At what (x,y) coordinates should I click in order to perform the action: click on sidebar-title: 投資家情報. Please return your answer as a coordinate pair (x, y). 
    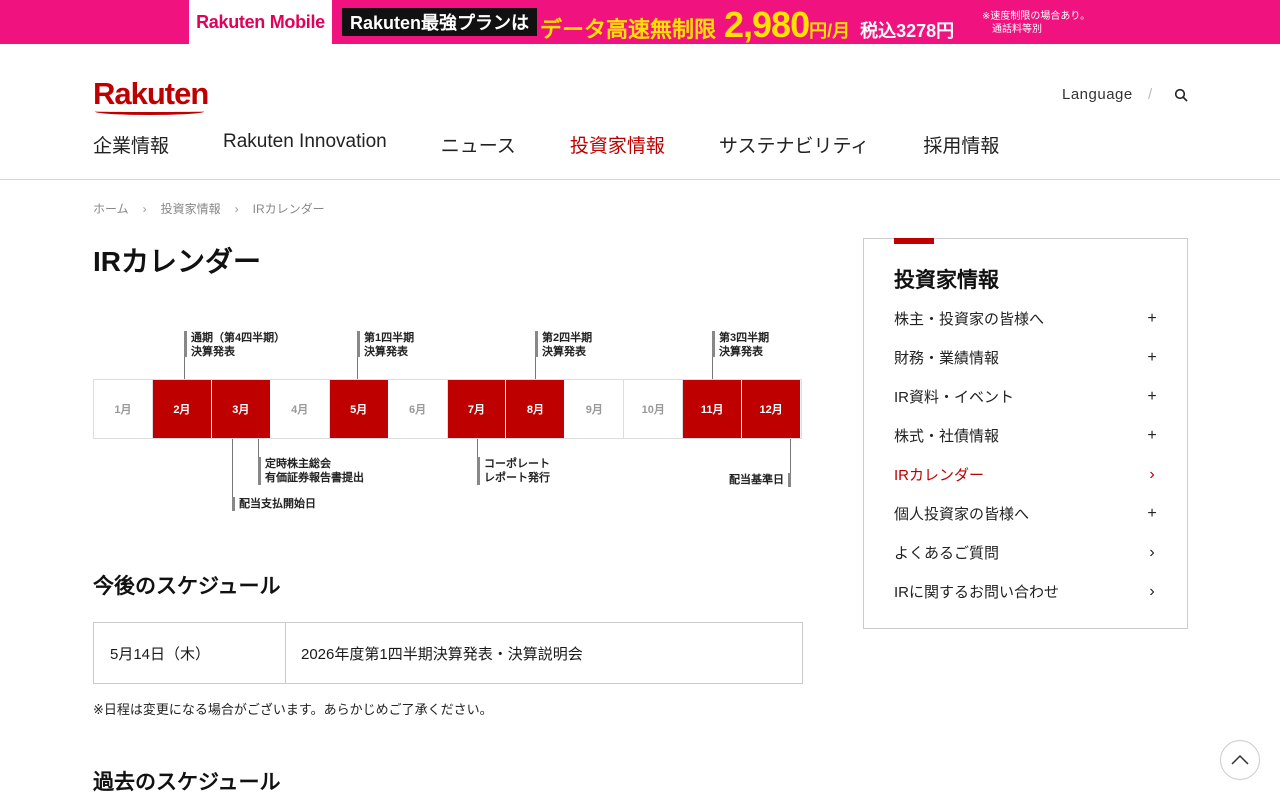
    Looking at the image, I should click on (946, 280).